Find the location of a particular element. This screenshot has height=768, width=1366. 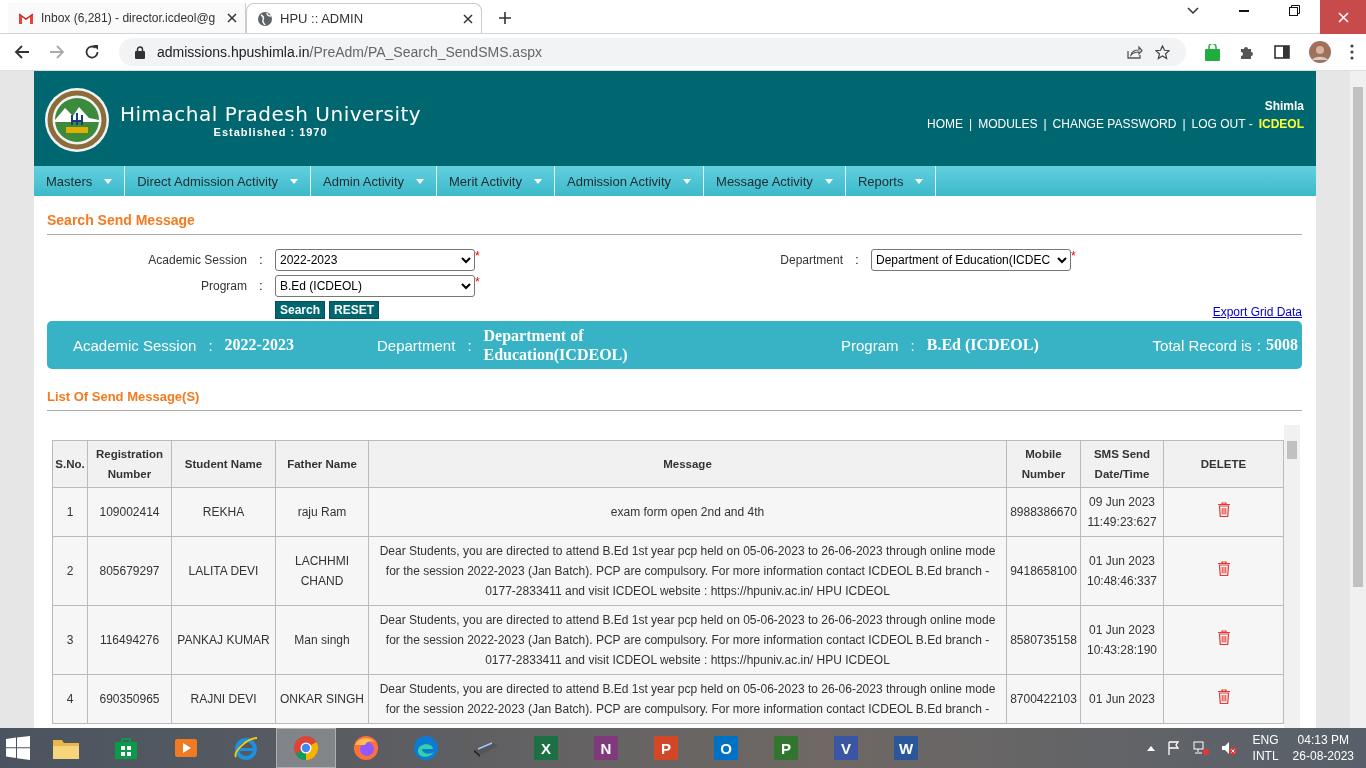

taskbar-app: X is located at coordinates (546, 748).